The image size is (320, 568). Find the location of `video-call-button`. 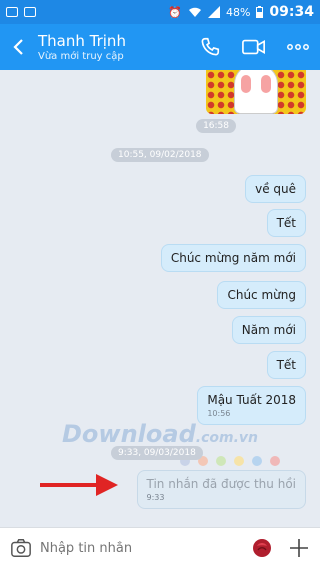

video-call-button is located at coordinates (254, 47).